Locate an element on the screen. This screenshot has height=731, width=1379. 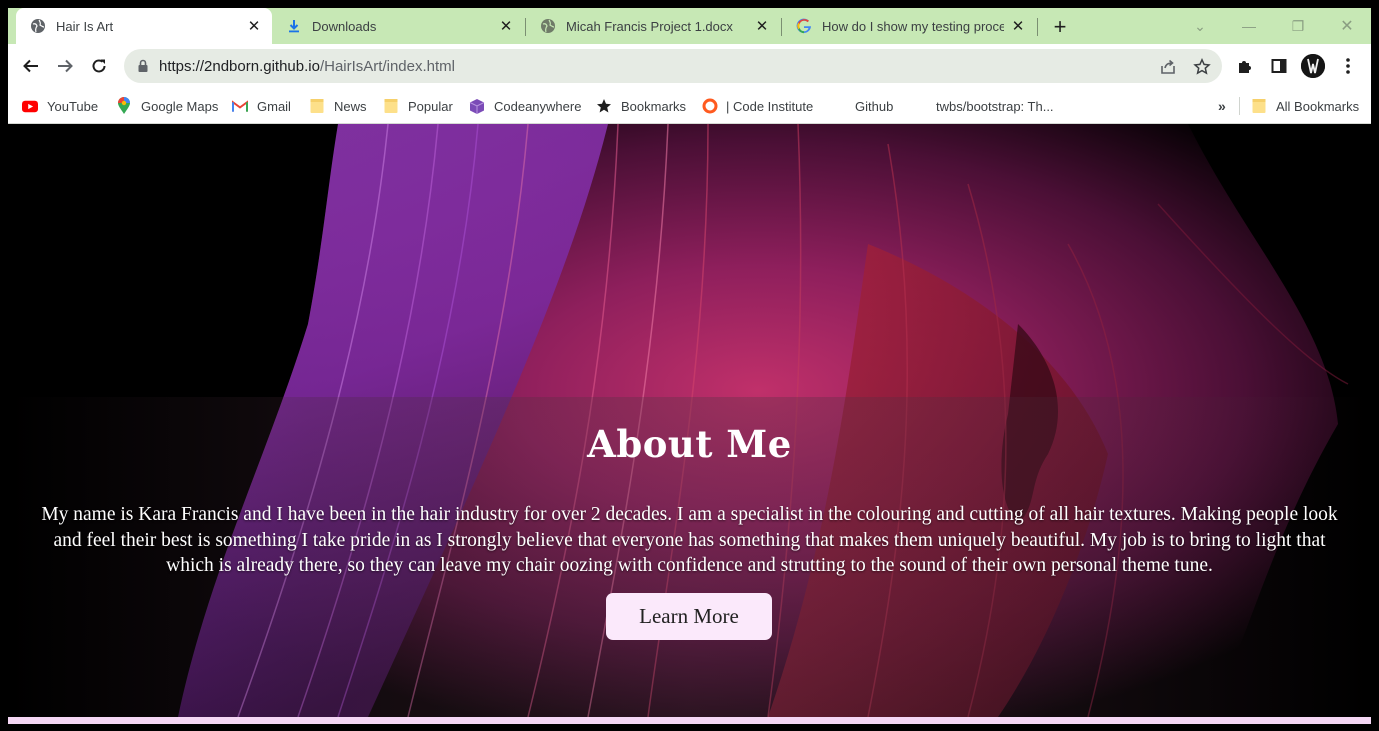
tab-downloads: Downloads ✕ is located at coordinates (398, 26).